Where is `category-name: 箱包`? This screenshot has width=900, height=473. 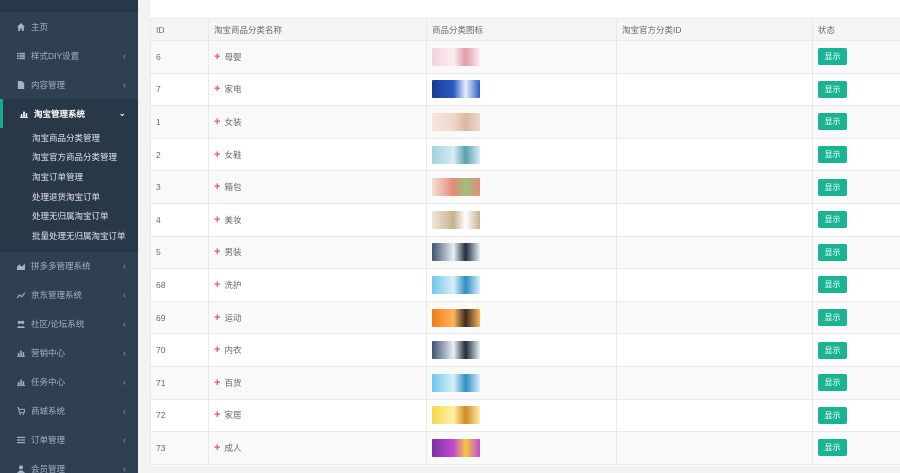
category-name: 箱包 is located at coordinates (233, 187).